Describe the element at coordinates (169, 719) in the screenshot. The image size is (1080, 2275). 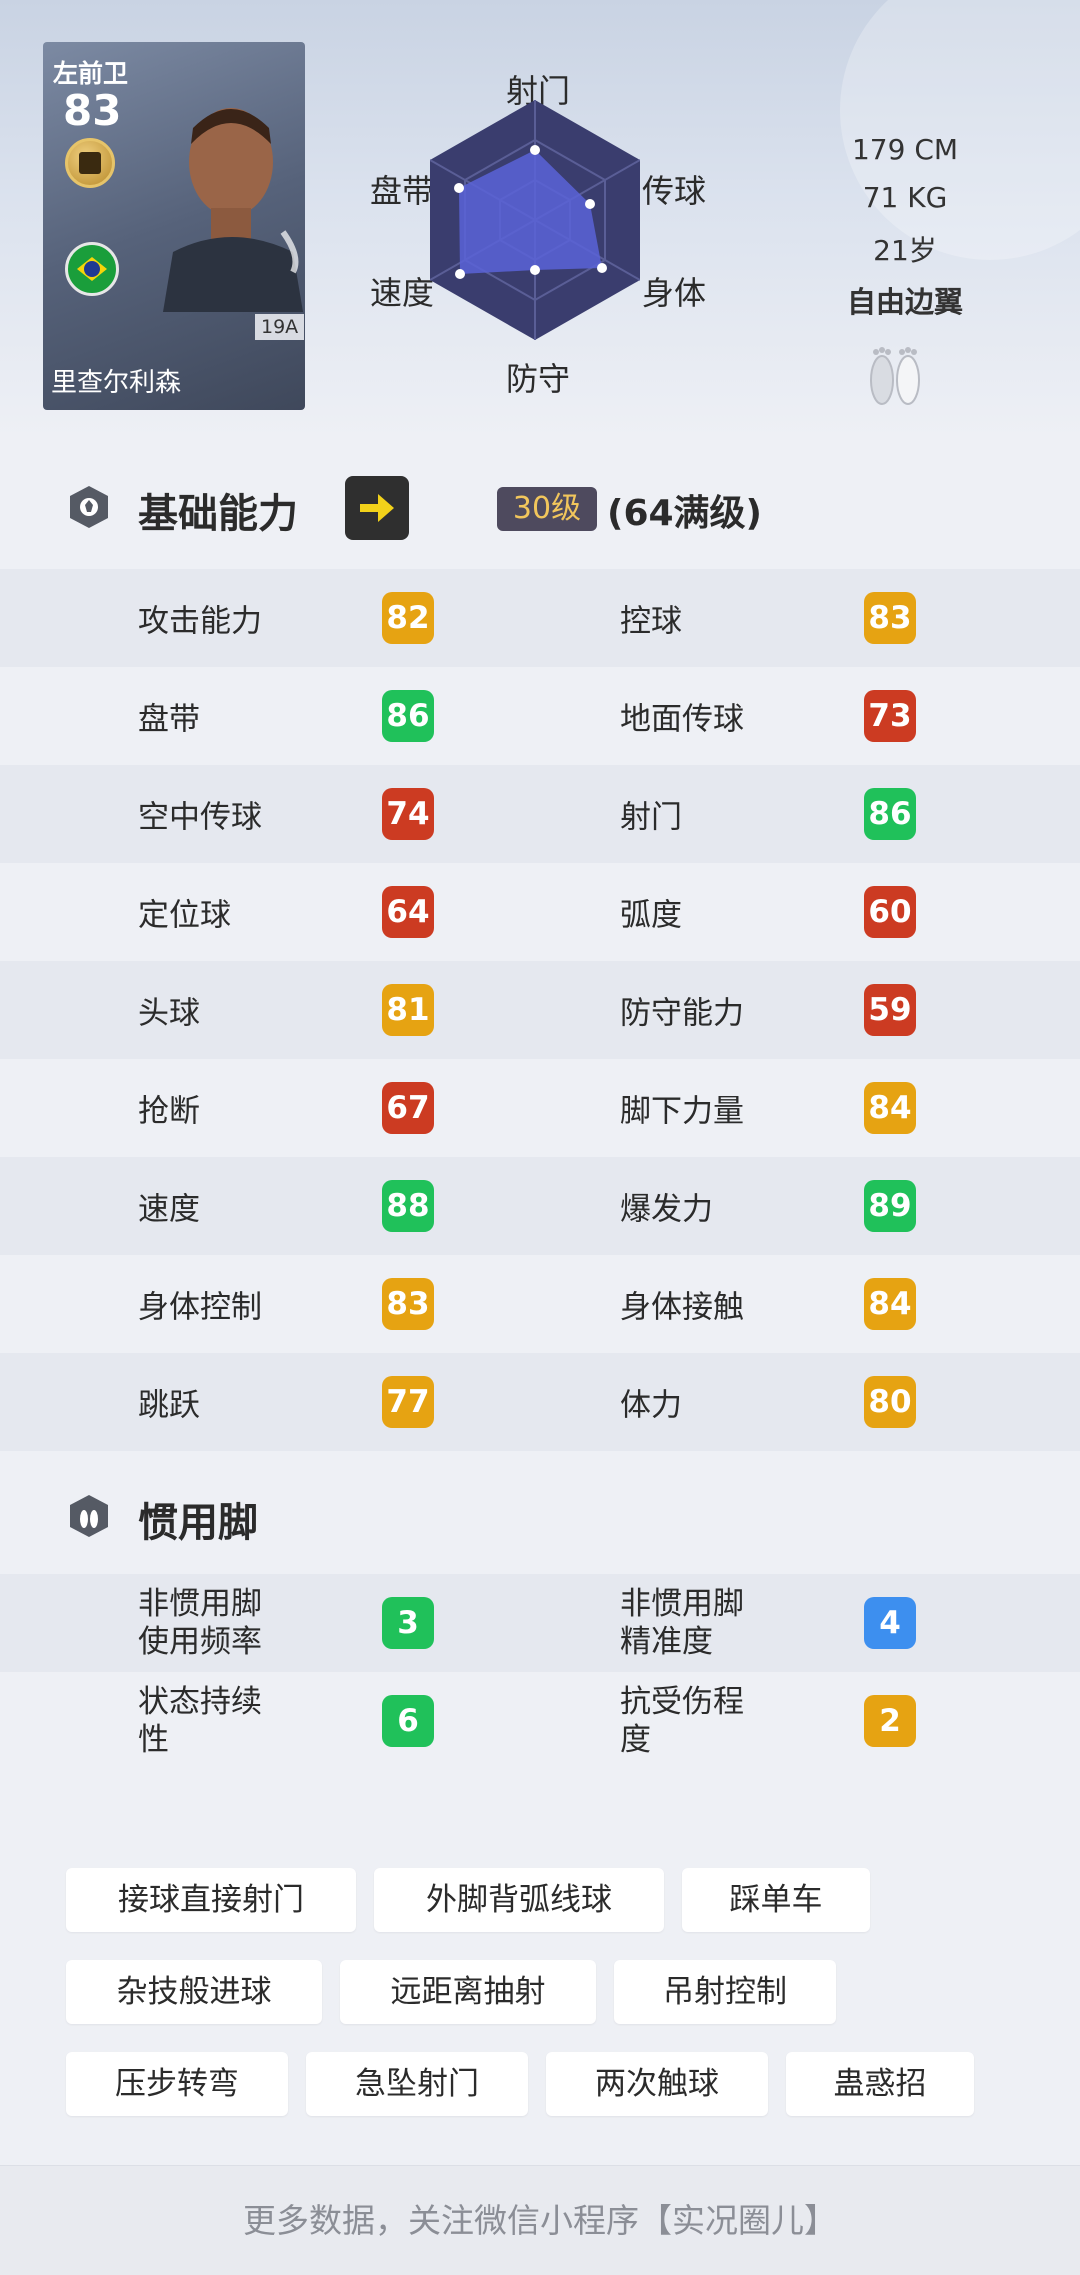
I see `stat-label: 盘带` at that location.